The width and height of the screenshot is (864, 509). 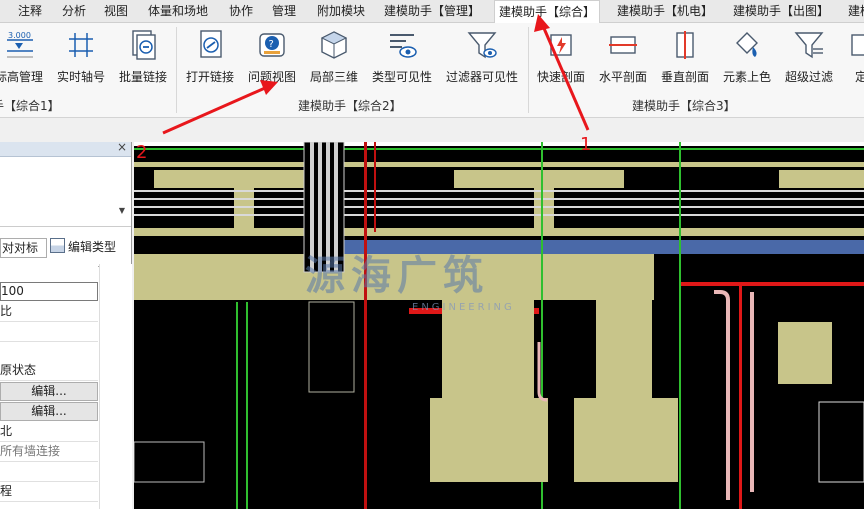 What do you see at coordinates (211, 44) in the screenshot?
I see `open-link-icon` at bounding box center [211, 44].